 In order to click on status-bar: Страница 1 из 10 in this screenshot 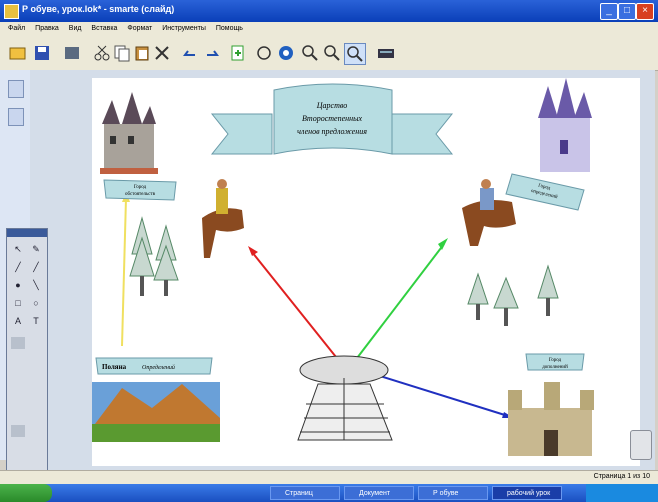, I will do `click(329, 477)`.